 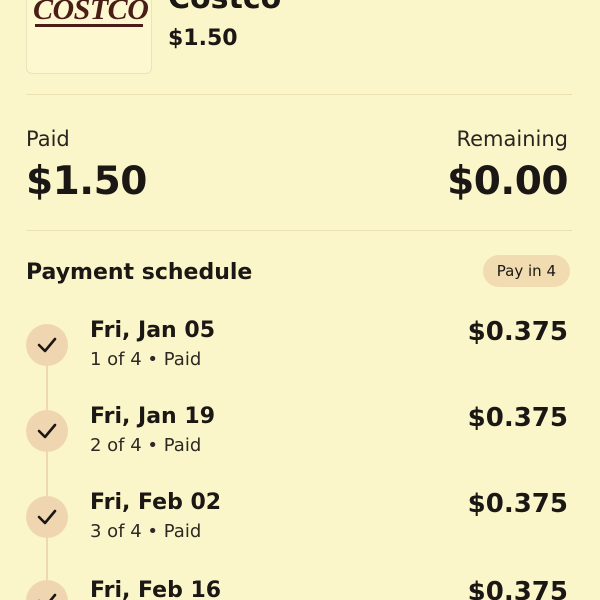 I want to click on installment-date: Fri, Jan 05, so click(x=152, y=330).